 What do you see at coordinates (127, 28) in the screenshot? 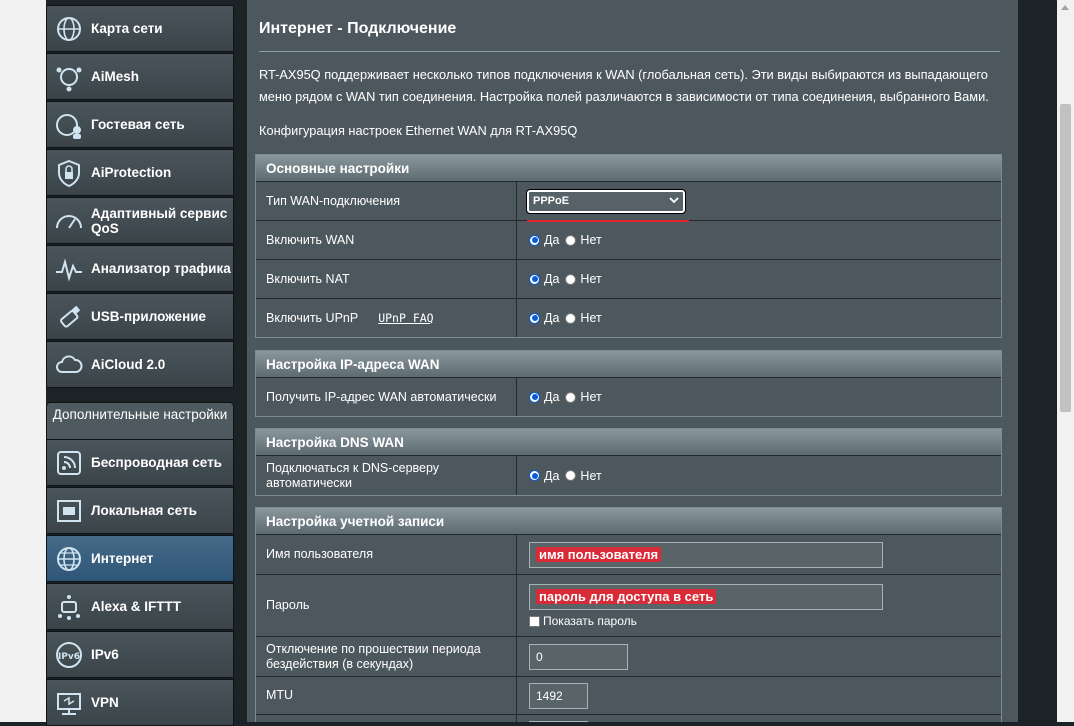
I see `sidebar-item-label: Карта сети` at bounding box center [127, 28].